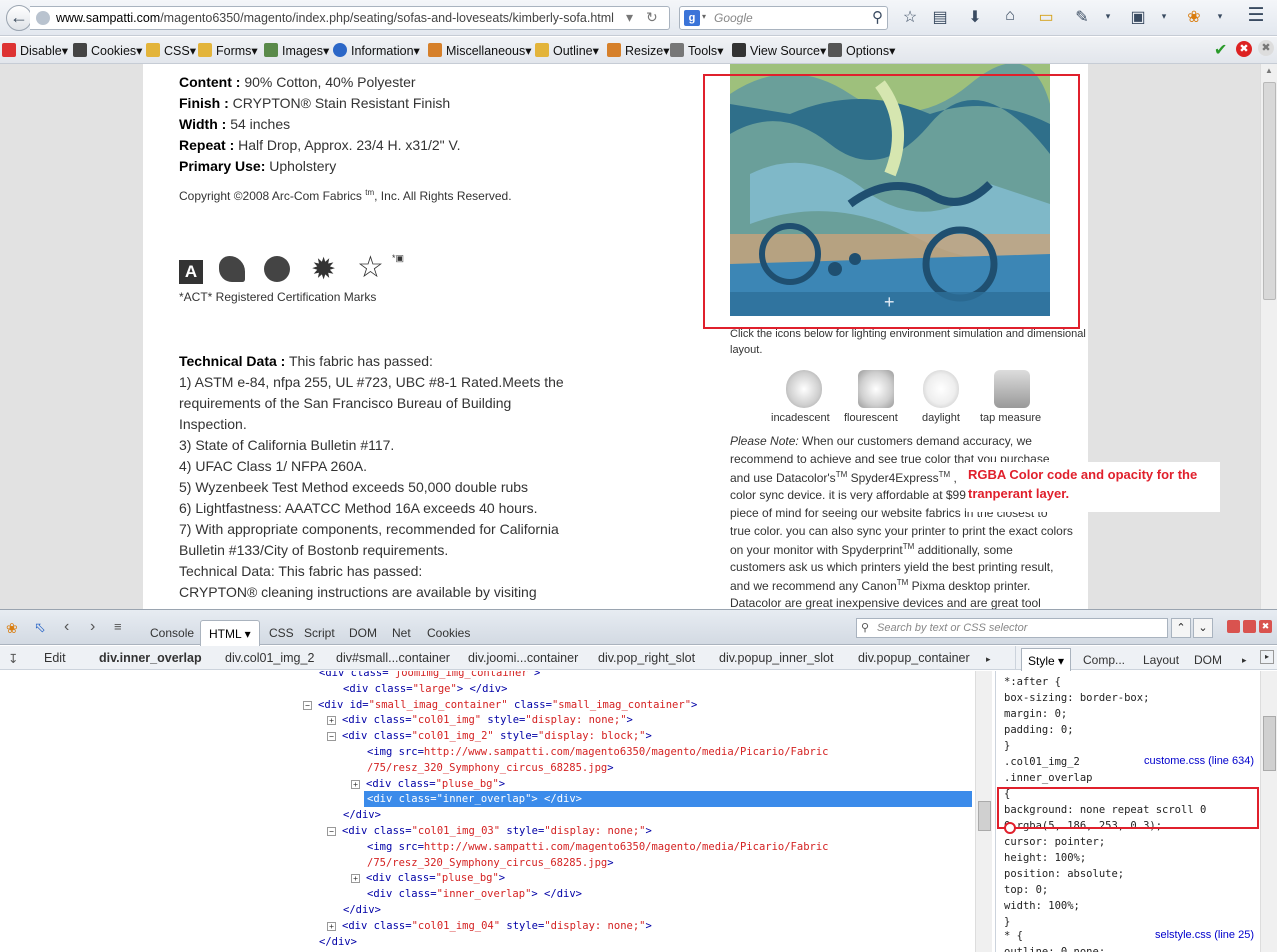  I want to click on css-rule-line: margin: 0;, so click(1035, 714).